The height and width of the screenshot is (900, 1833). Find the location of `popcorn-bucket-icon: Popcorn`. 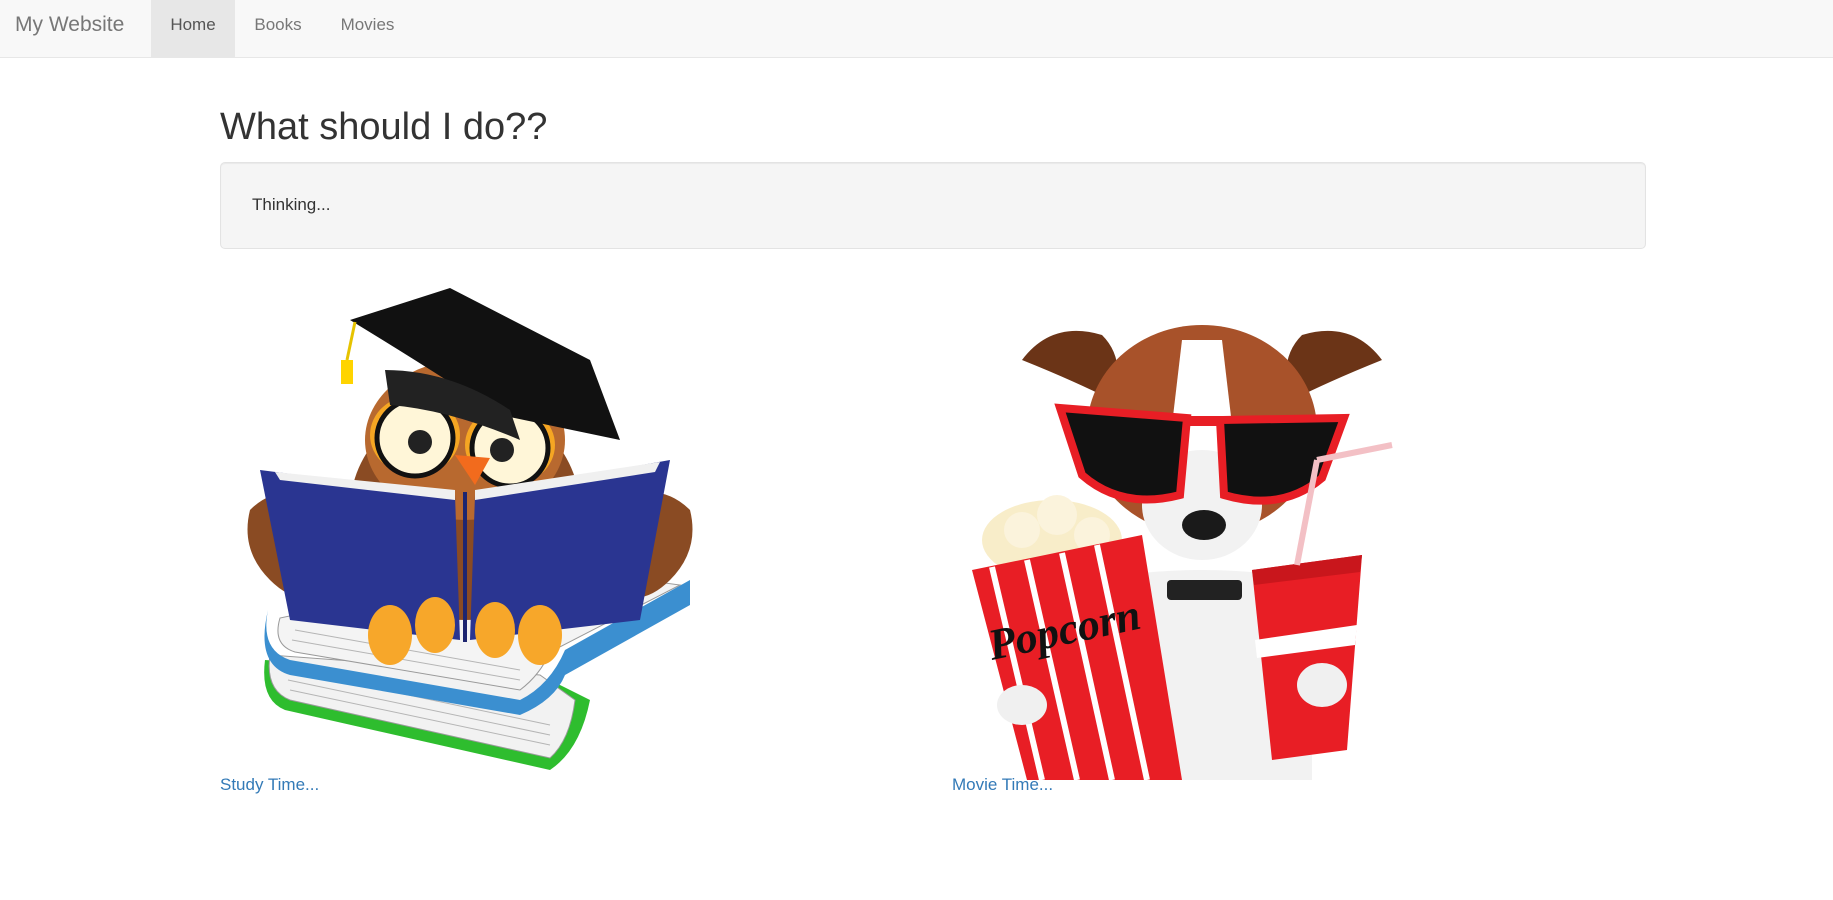

popcorn-bucket-icon: Popcorn is located at coordinates (1077, 638).